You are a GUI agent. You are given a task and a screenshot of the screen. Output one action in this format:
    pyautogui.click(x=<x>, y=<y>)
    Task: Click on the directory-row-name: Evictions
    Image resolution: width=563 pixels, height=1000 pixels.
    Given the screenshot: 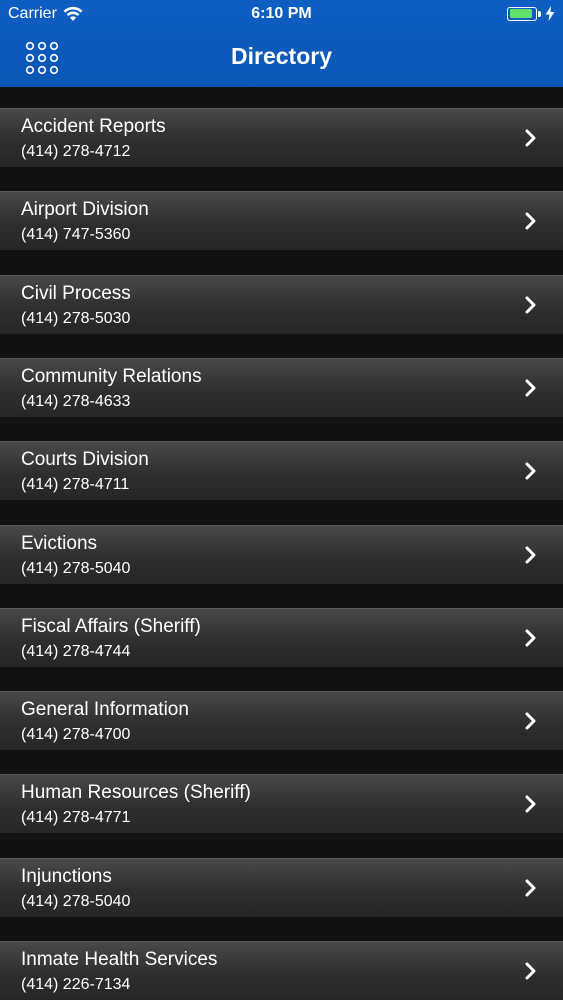 What is the action you would take?
    pyautogui.click(x=59, y=543)
    